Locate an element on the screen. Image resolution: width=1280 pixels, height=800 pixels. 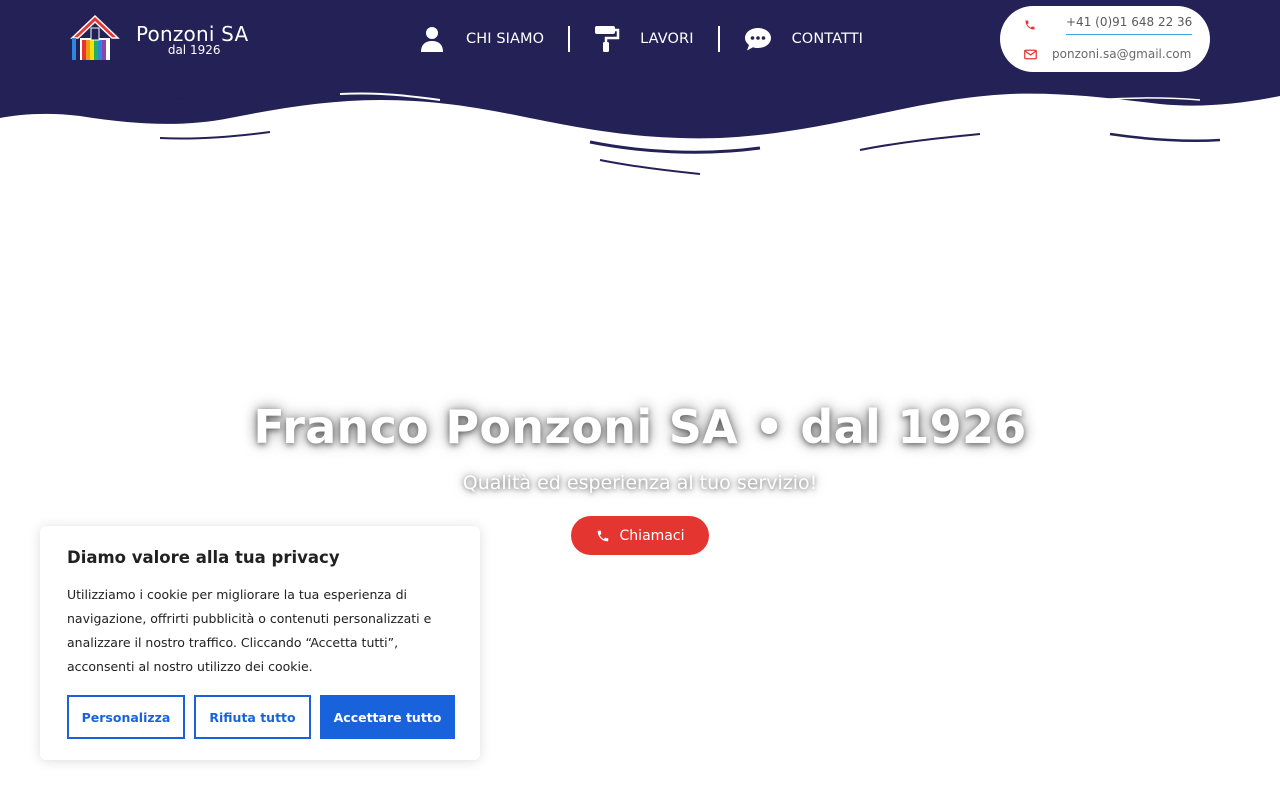
nav-item-chi-siamo: CHI SIAMO is located at coordinates (481, 39).